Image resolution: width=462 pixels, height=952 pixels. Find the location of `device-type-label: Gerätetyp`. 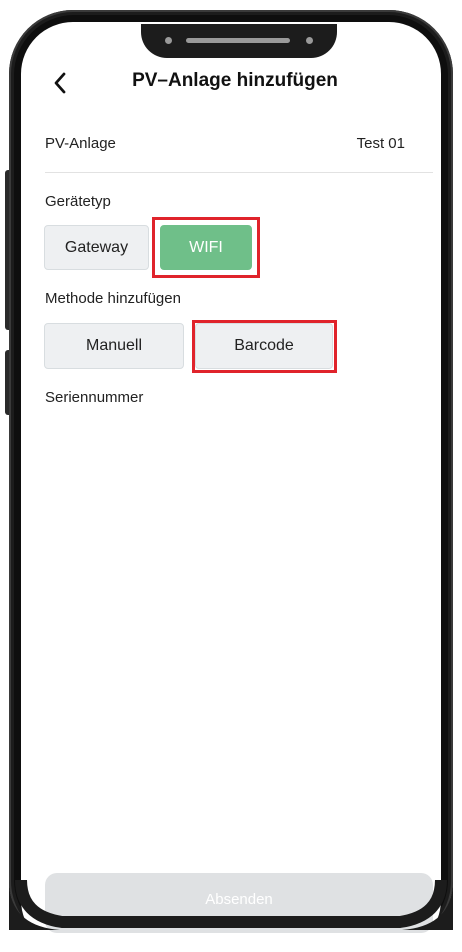

device-type-label: Gerätetyp is located at coordinates (78, 201).